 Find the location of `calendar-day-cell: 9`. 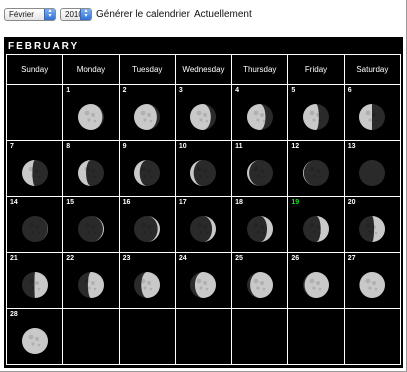

calendar-day-cell: 9 is located at coordinates (147, 168).